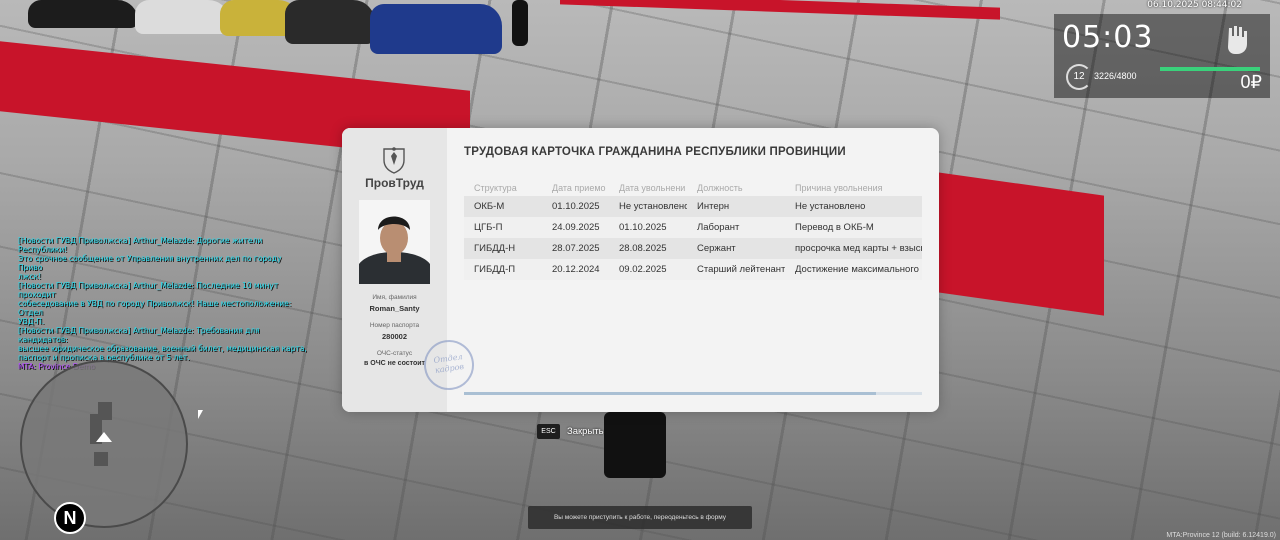 Image resolution: width=1280 pixels, height=540 pixels. What do you see at coordinates (575, 227) in the screenshot?
I see `table-cell: 24.09.2025` at bounding box center [575, 227].